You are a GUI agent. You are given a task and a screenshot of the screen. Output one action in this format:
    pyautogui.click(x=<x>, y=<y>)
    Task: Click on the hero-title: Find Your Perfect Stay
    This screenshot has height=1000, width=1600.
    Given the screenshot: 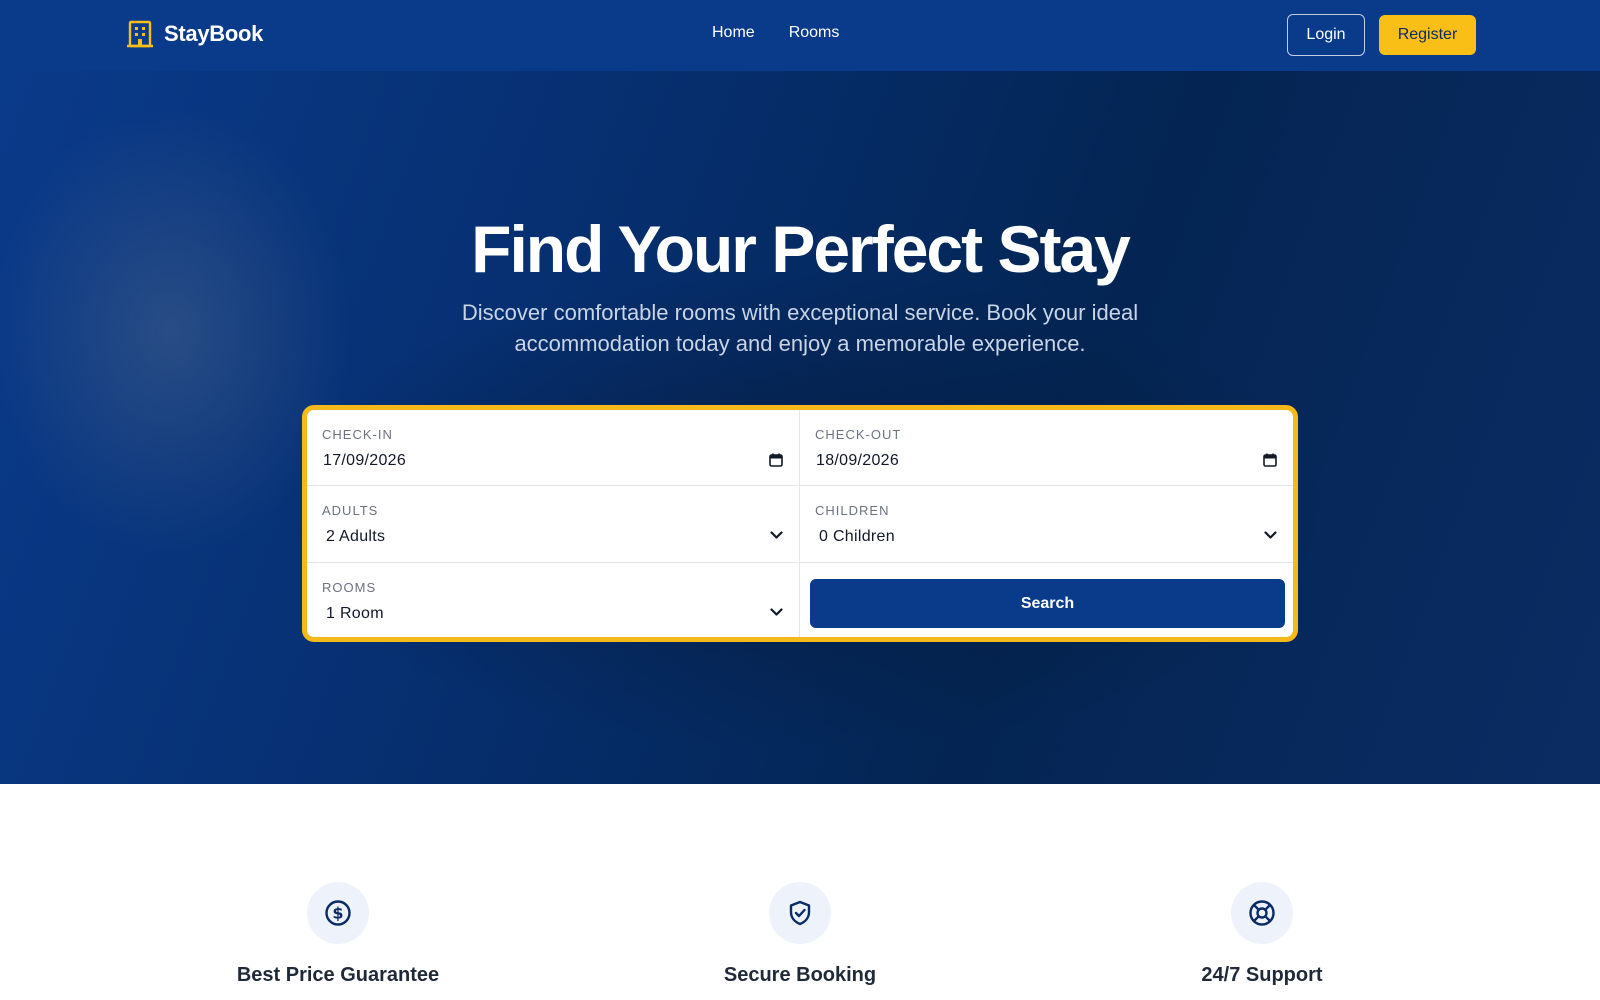 What is the action you would take?
    pyautogui.click(x=801, y=249)
    